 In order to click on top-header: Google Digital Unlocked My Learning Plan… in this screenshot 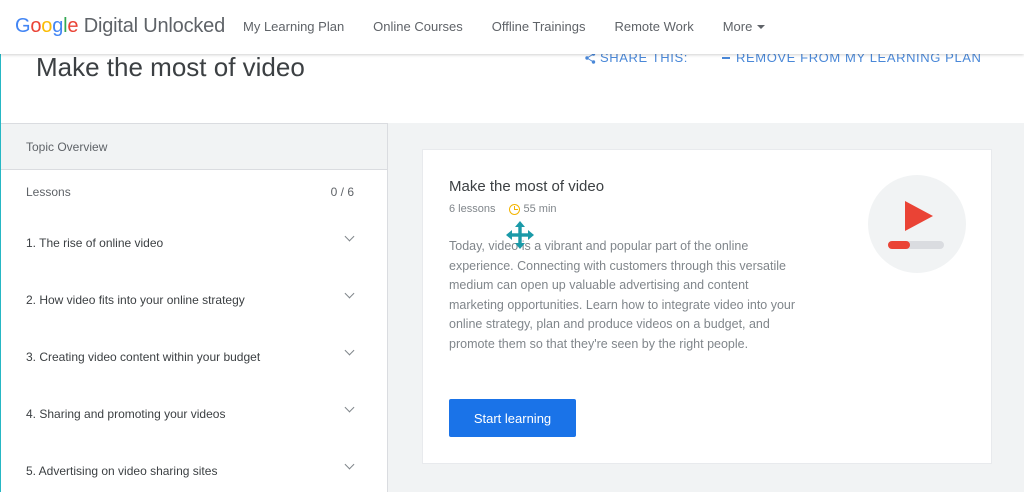, I will do `click(512, 27)`.